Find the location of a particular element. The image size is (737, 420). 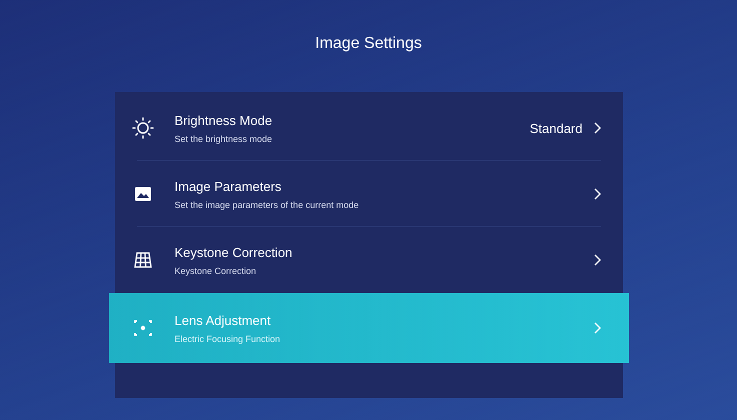

settings-item: Keystone Correction Keystone Correction is located at coordinates (368, 260).